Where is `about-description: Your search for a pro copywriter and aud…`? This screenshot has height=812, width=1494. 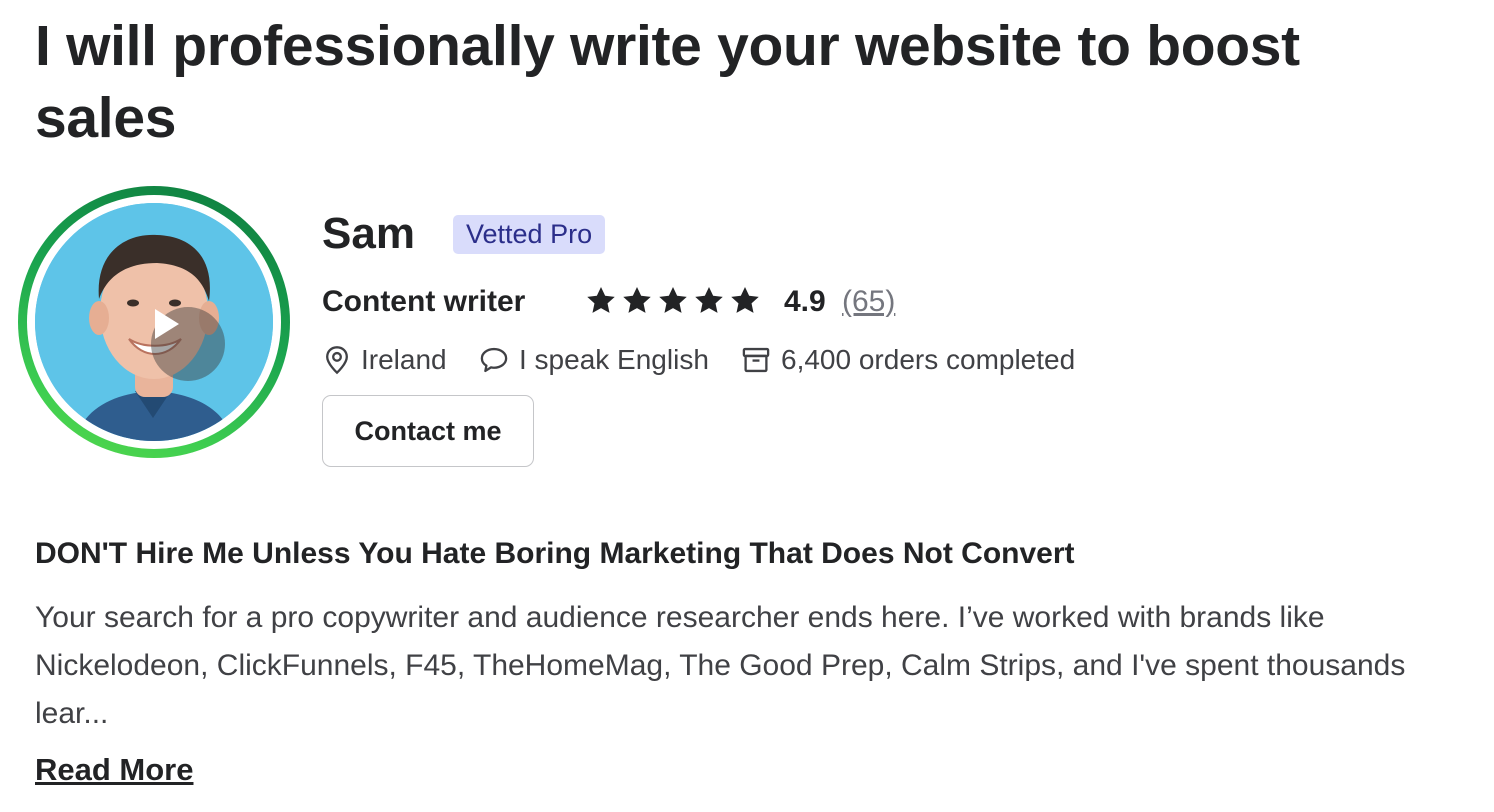
about-description: Your search for a pro copywriter and aud… is located at coordinates (720, 665).